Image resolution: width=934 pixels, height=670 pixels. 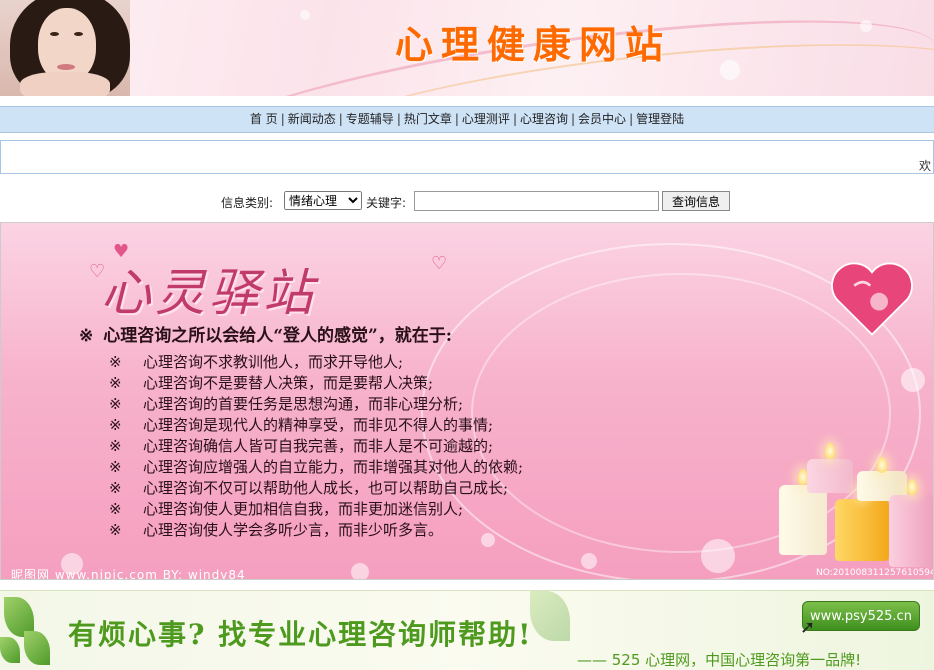 I want to click on list-item-text: 心理咨询确信人皆可自我完善，而非人是不可逾越的;, so click(x=318, y=446).